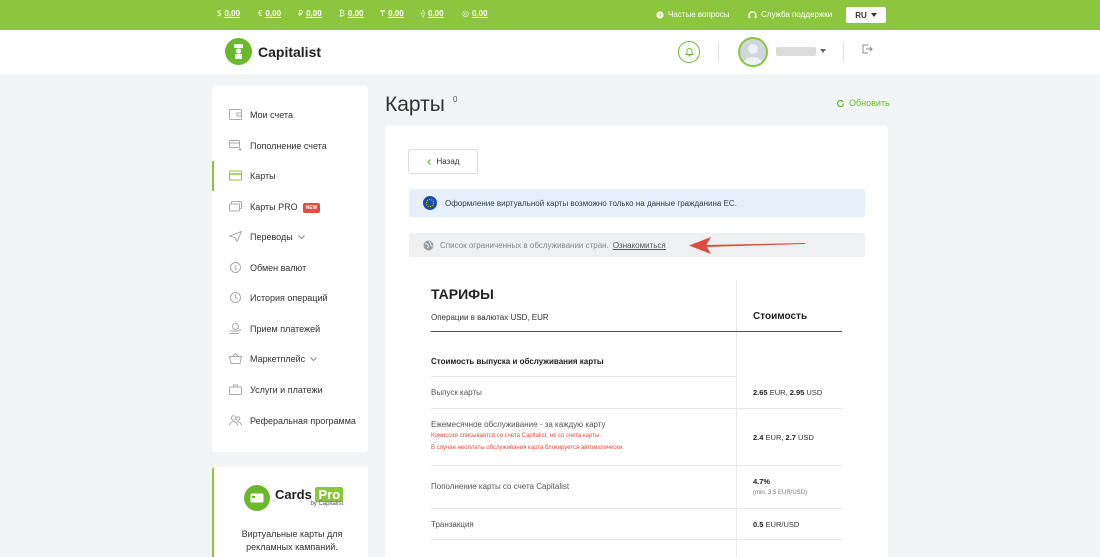 The image size is (1100, 557). What do you see at coordinates (290, 298) in the screenshot?
I see `sidebar-item-history: История операций` at bounding box center [290, 298].